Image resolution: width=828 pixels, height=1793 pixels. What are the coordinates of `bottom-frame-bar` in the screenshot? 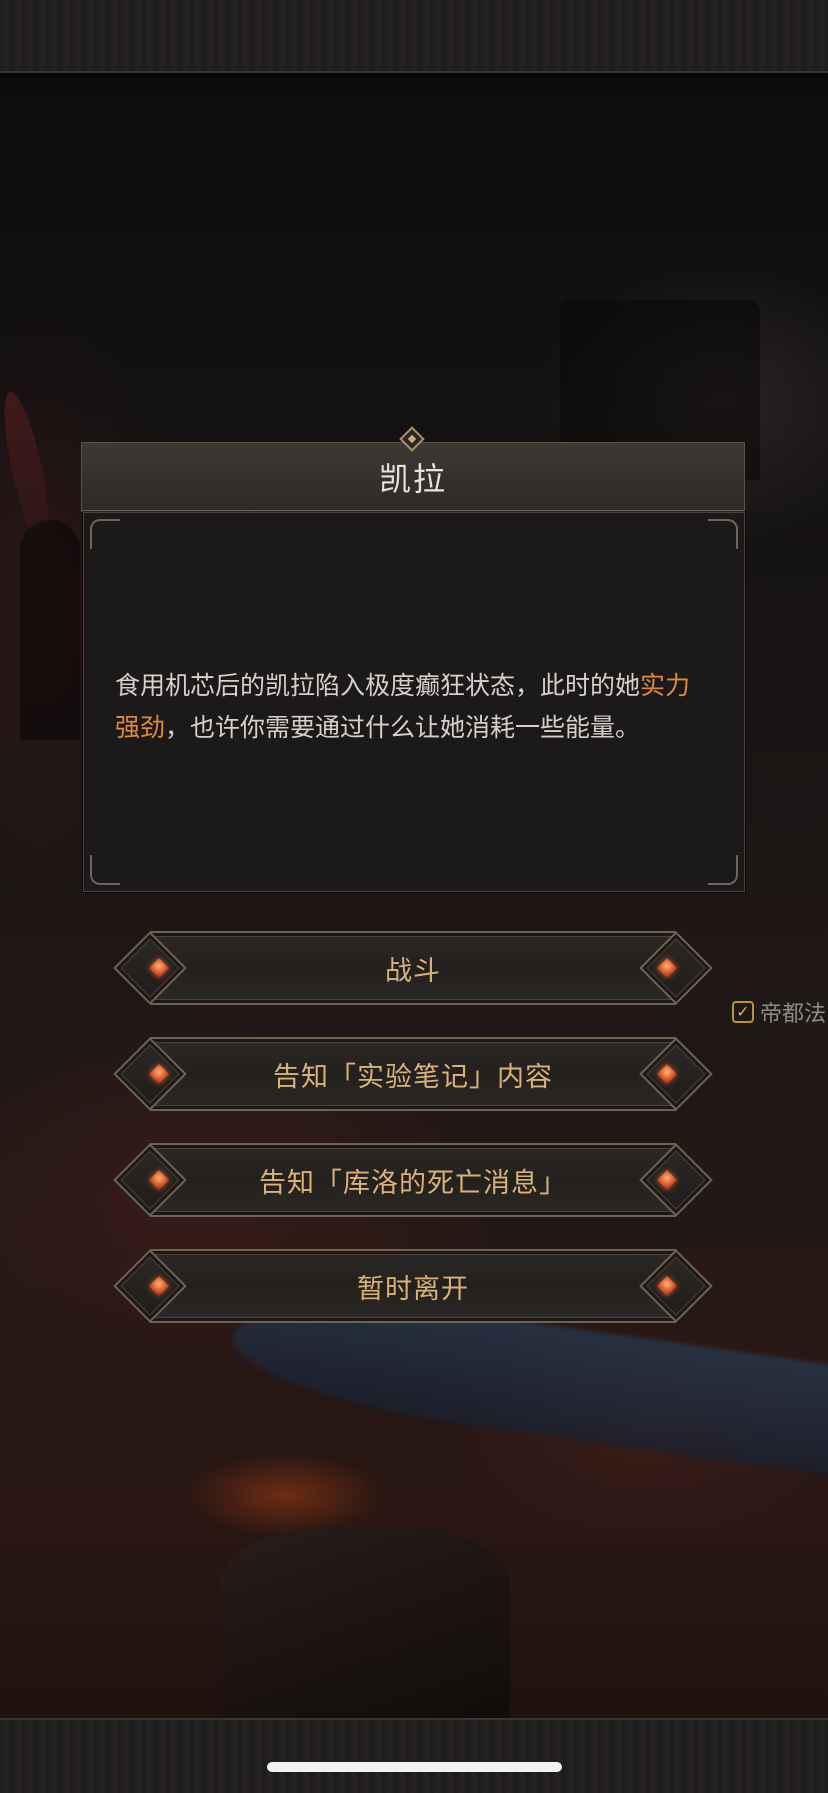 It's located at (414, 1755).